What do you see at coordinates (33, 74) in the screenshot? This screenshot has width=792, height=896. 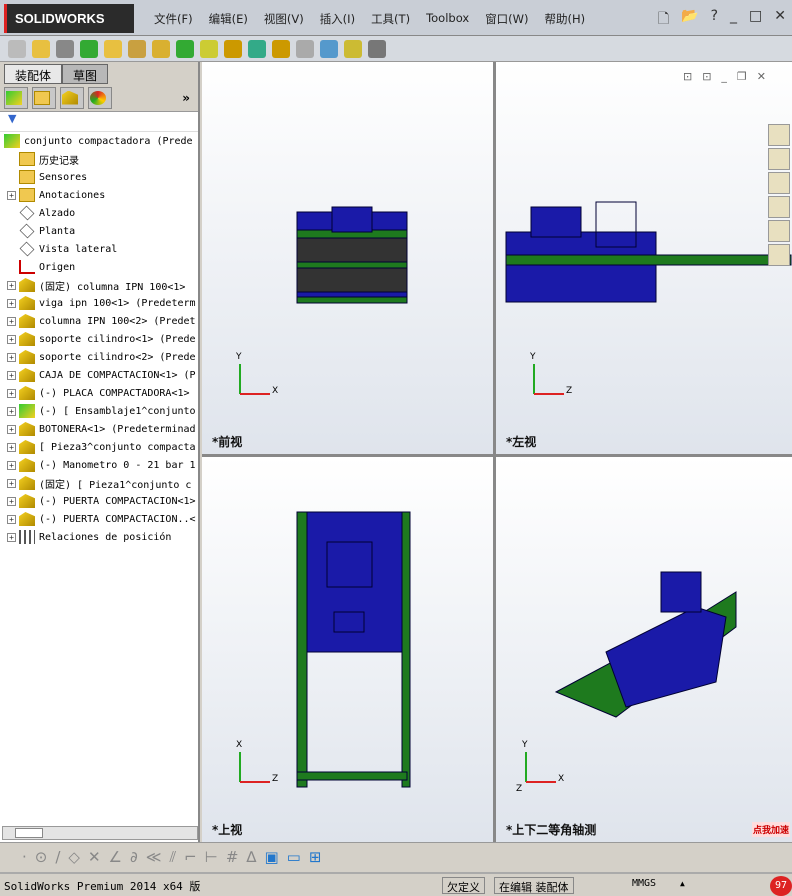 I see `tab-assembly: 装配体` at bounding box center [33, 74].